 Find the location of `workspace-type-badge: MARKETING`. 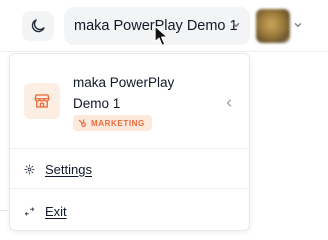

workspace-type-badge: MARKETING is located at coordinates (112, 123).